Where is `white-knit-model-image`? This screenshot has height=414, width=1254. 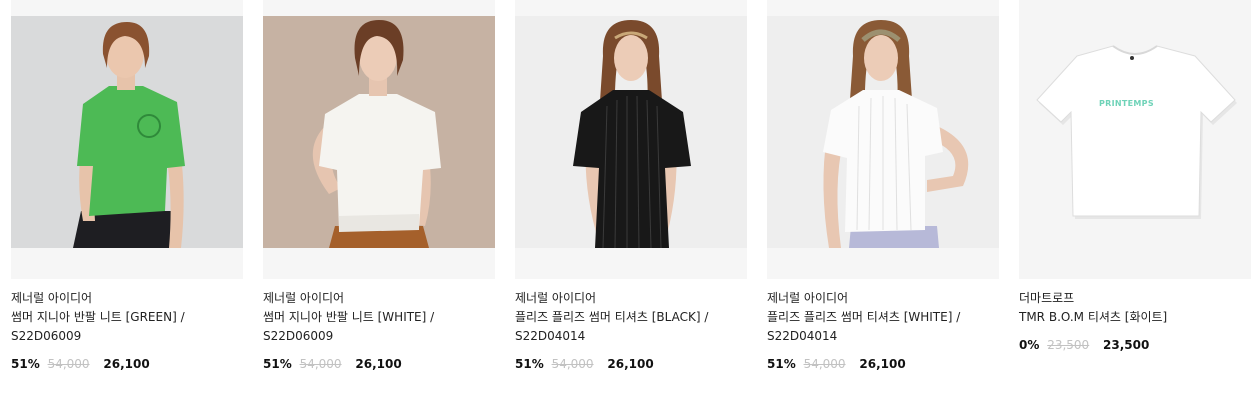
white-knit-model-image is located at coordinates (379, 132).